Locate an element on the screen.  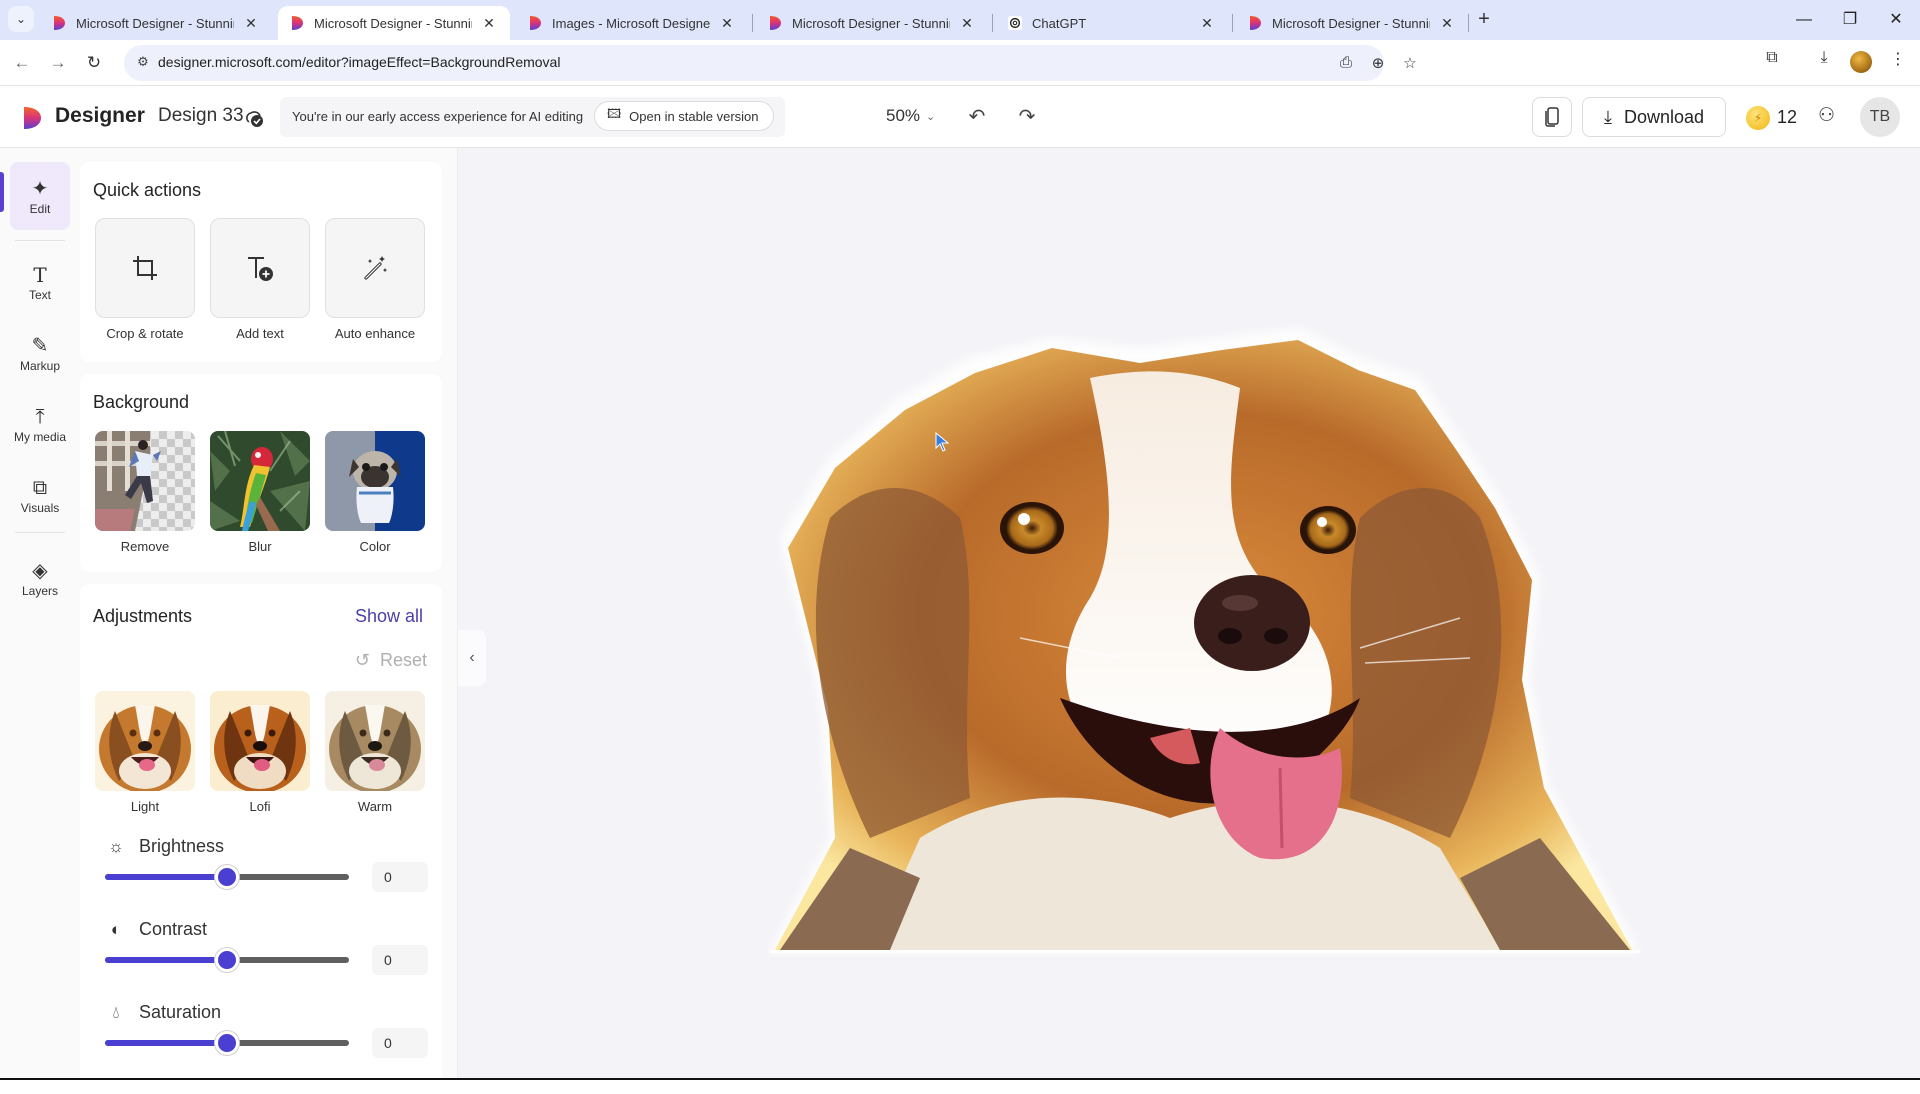
contrast-value-field: 0 is located at coordinates (400, 960).